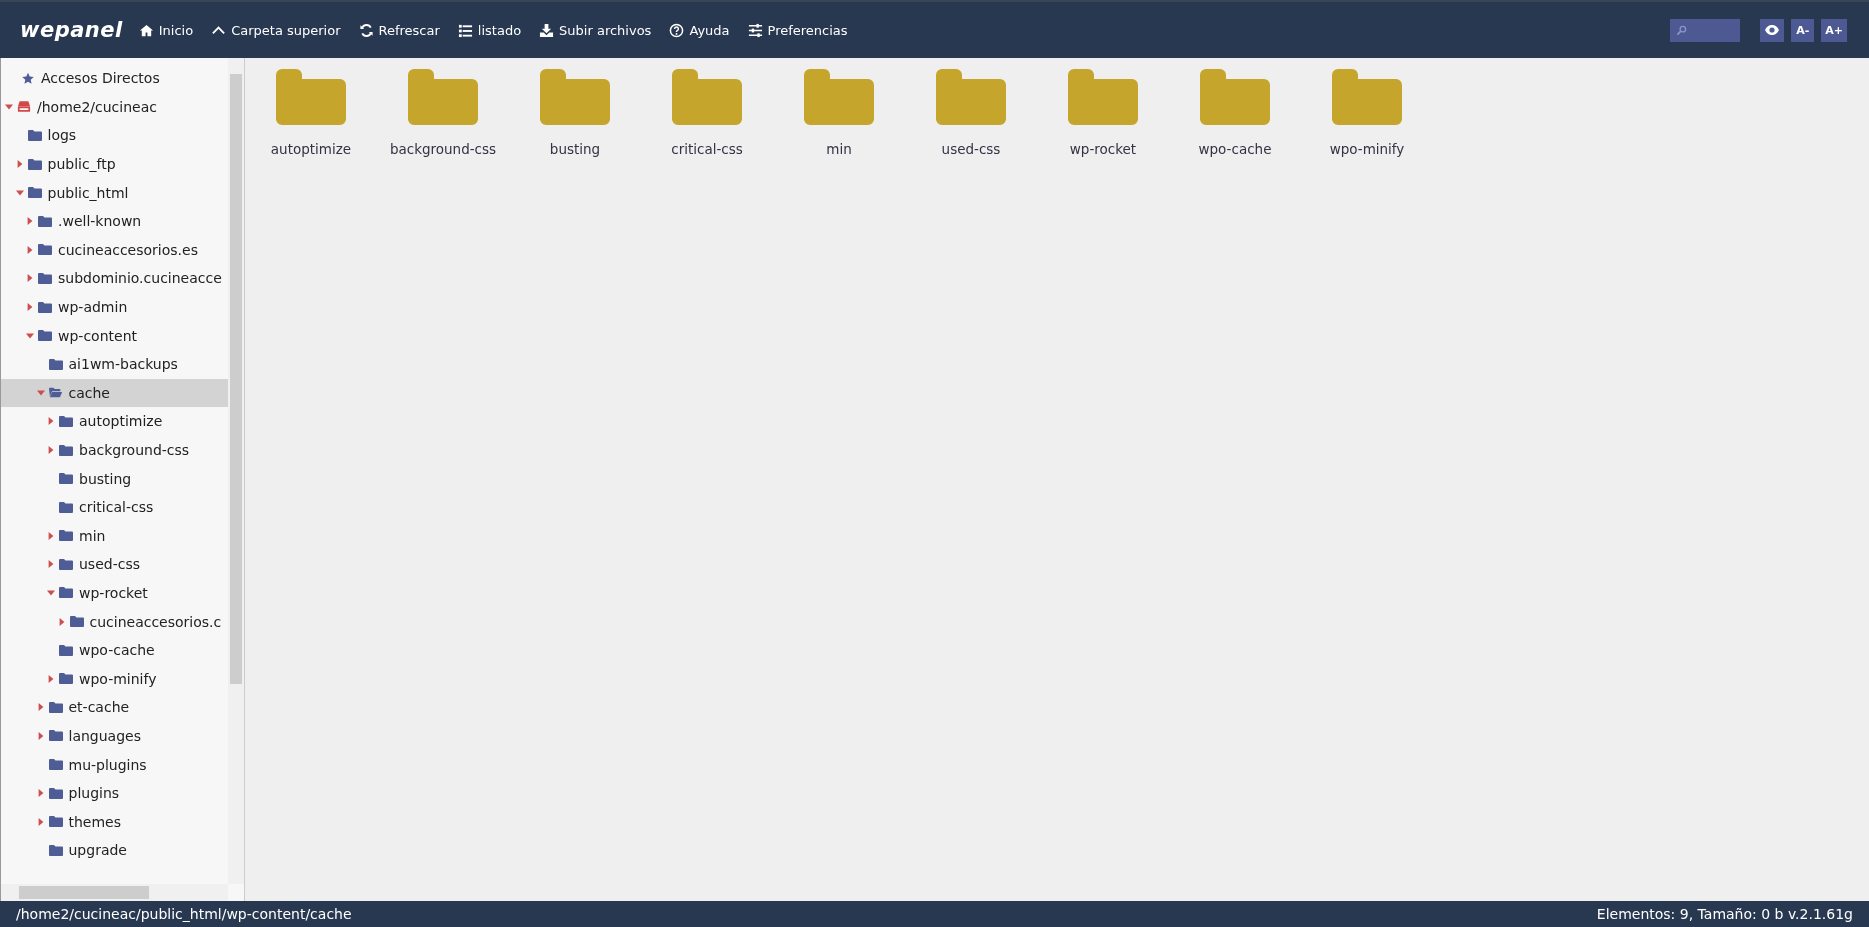 This screenshot has height=927, width=1869. I want to click on help-icon, so click(677, 30).